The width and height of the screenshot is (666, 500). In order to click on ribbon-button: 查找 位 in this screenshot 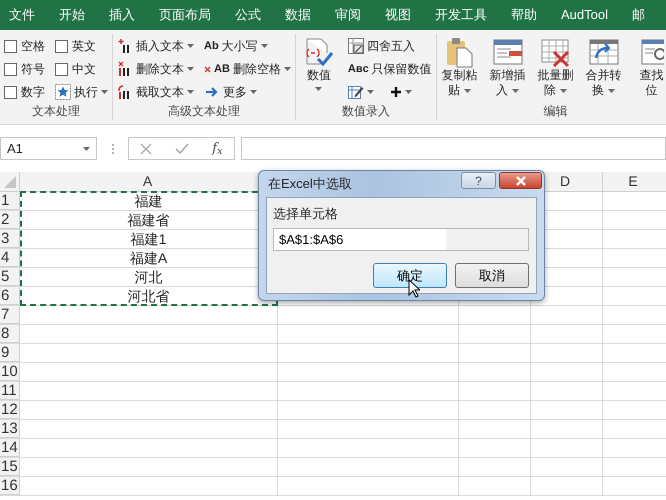, I will do `click(649, 67)`.